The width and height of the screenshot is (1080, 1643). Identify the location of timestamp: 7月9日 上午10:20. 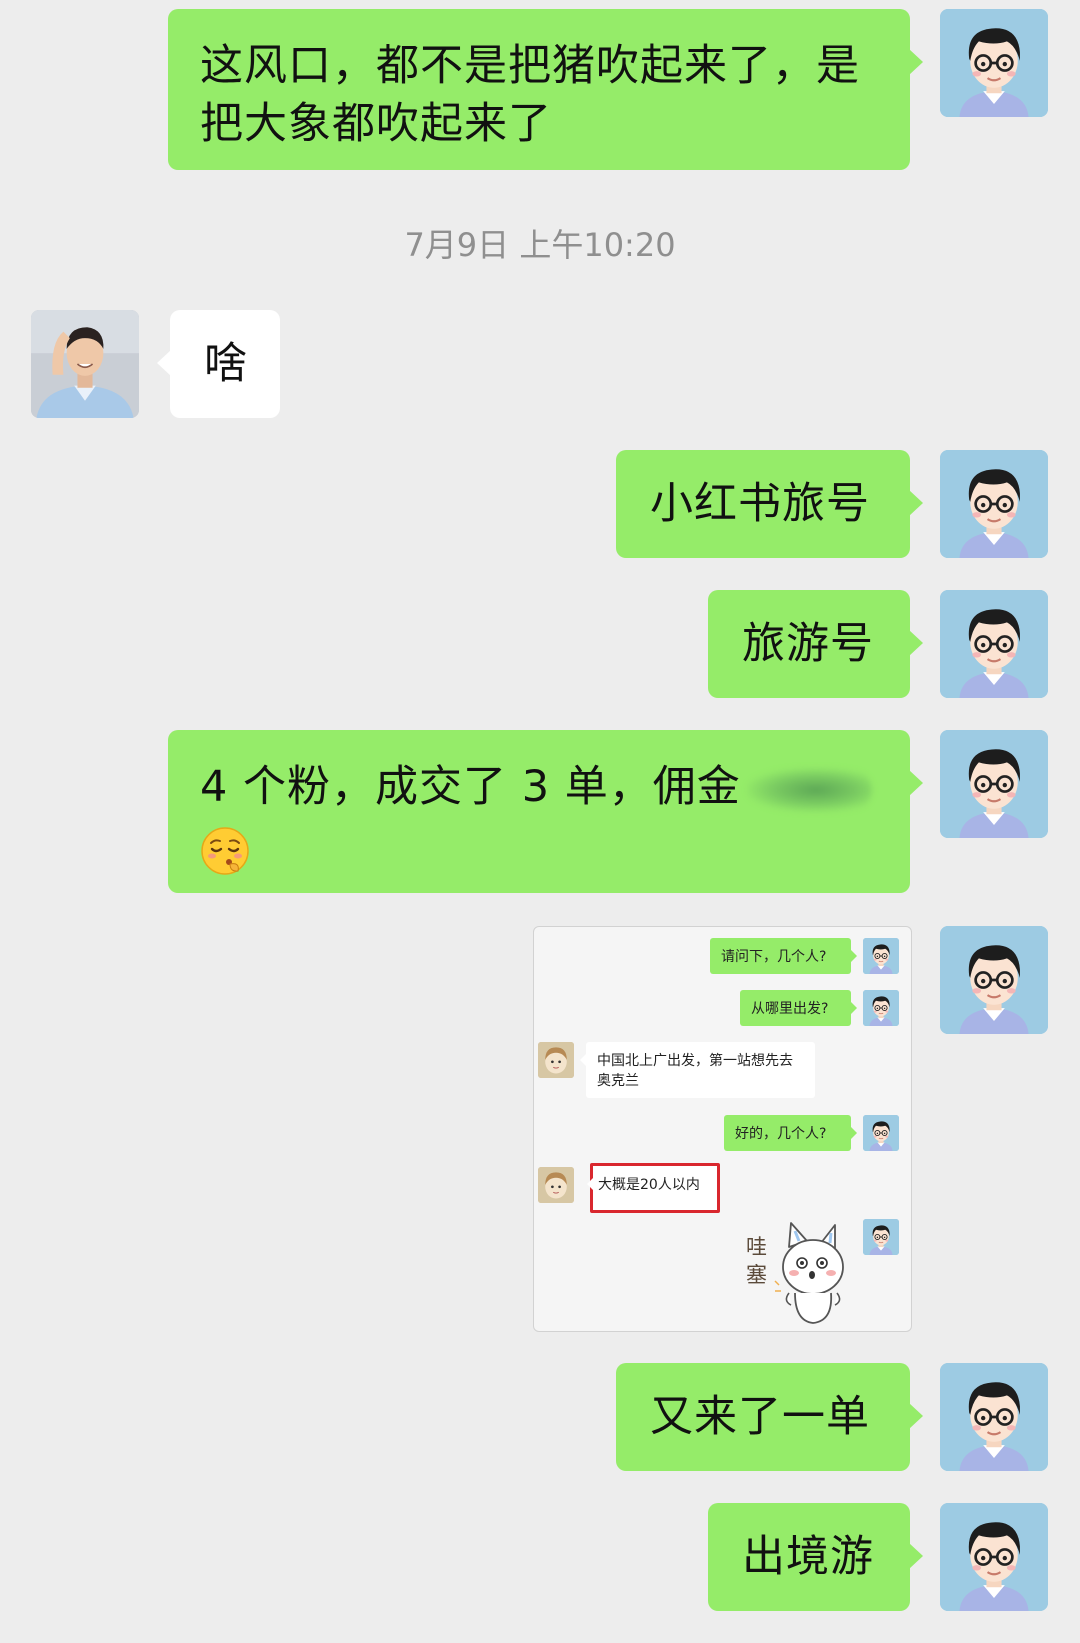
(540, 245).